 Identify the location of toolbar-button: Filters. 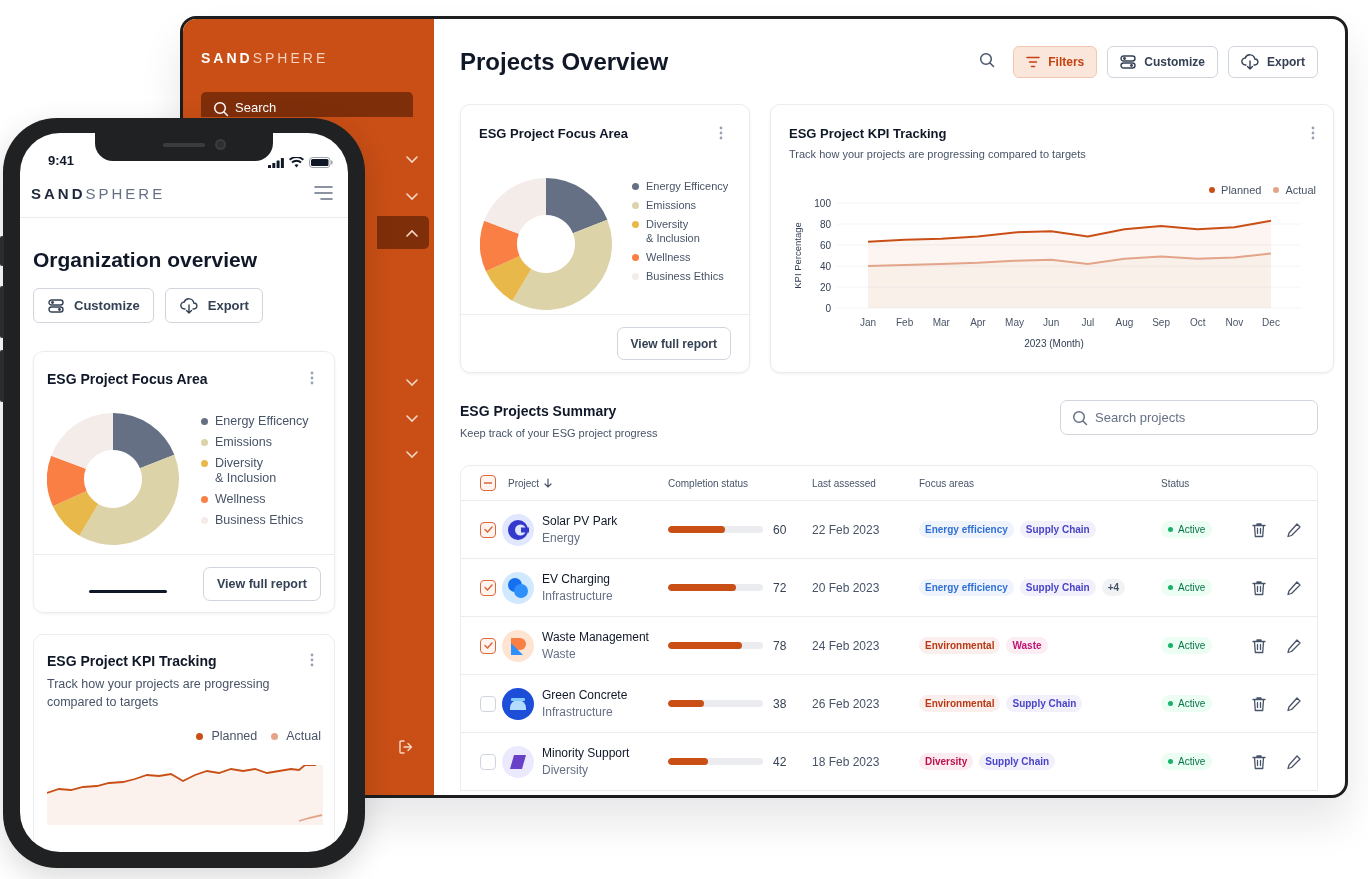
(1055, 62).